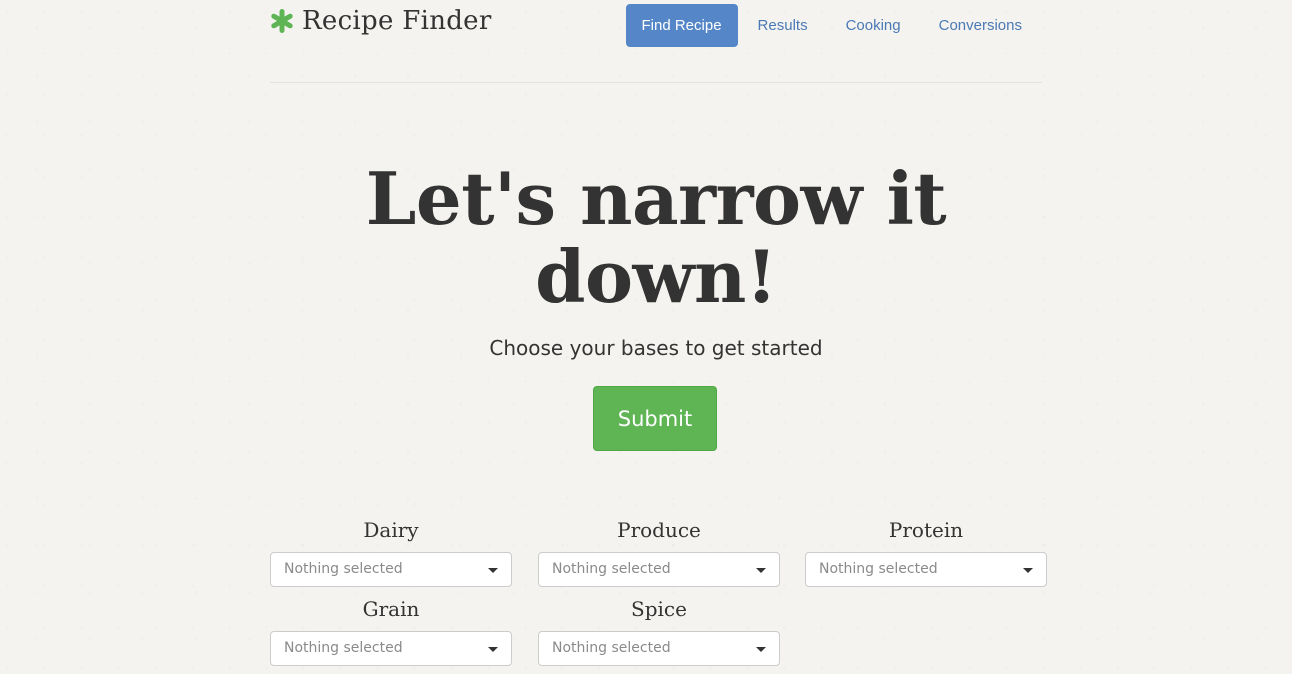 The width and height of the screenshot is (1292, 674). Describe the element at coordinates (656, 348) in the screenshot. I see `page-subtitle: Choose your bases to get started` at that location.